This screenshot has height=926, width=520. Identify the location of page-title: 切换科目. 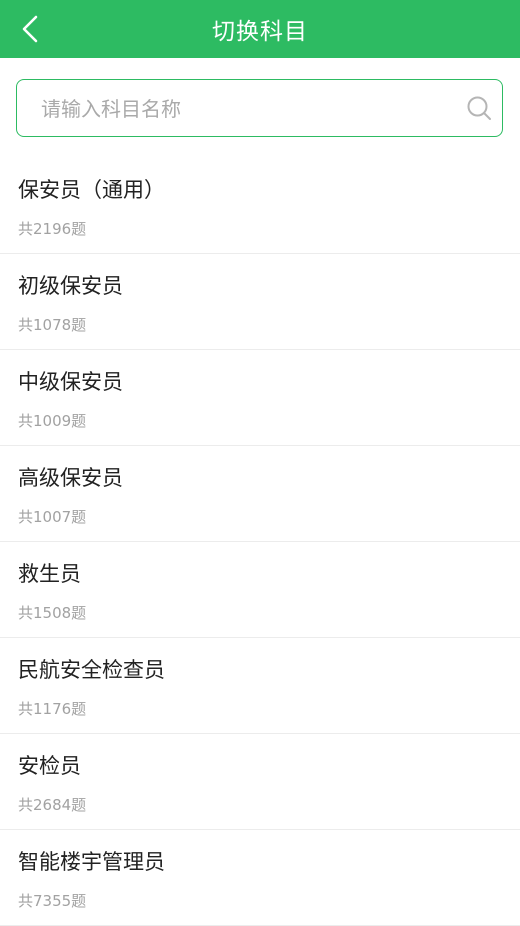
(260, 32).